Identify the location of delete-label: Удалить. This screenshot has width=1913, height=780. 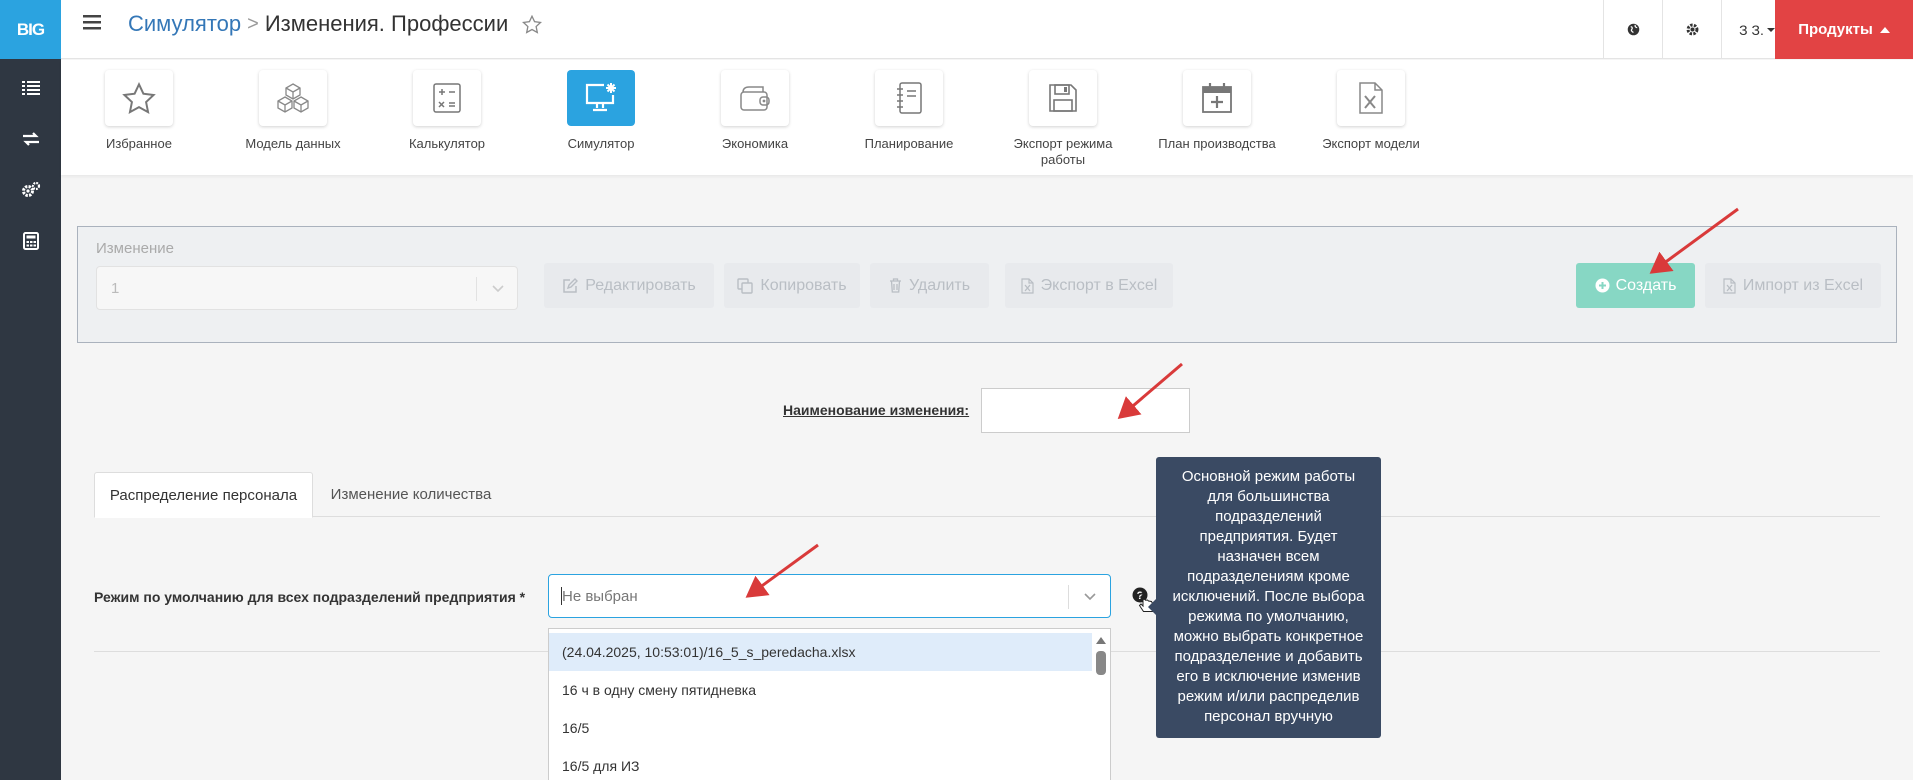
(939, 285).